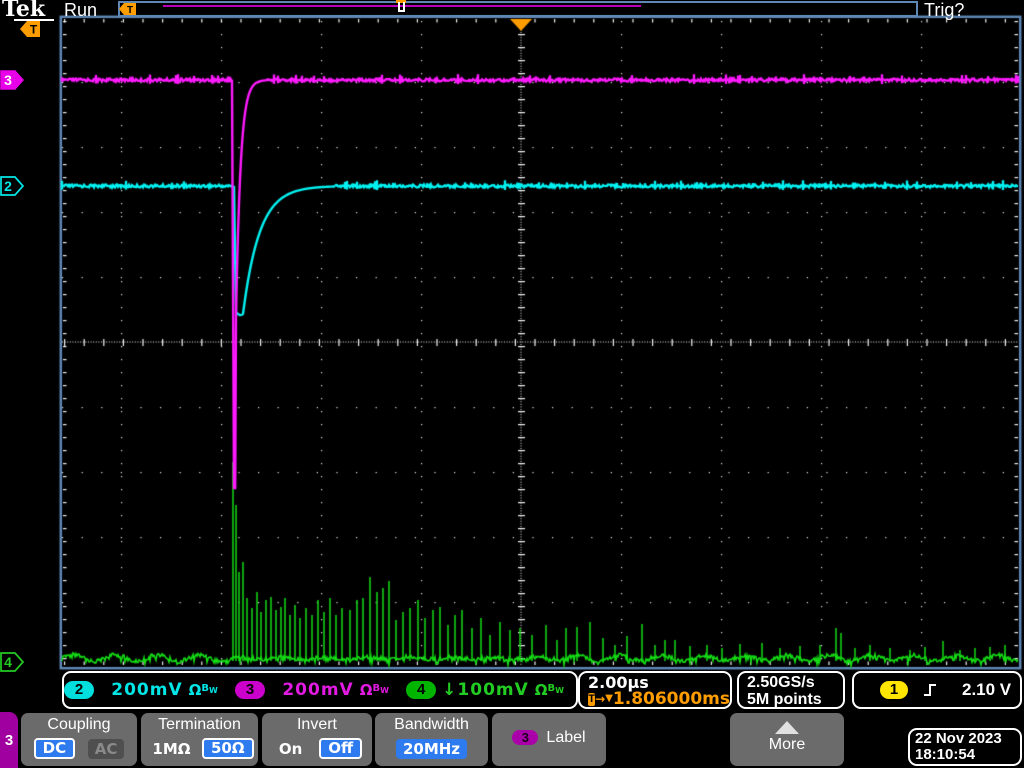  I want to click on date-value: 22 Nov 2023, so click(958, 738).